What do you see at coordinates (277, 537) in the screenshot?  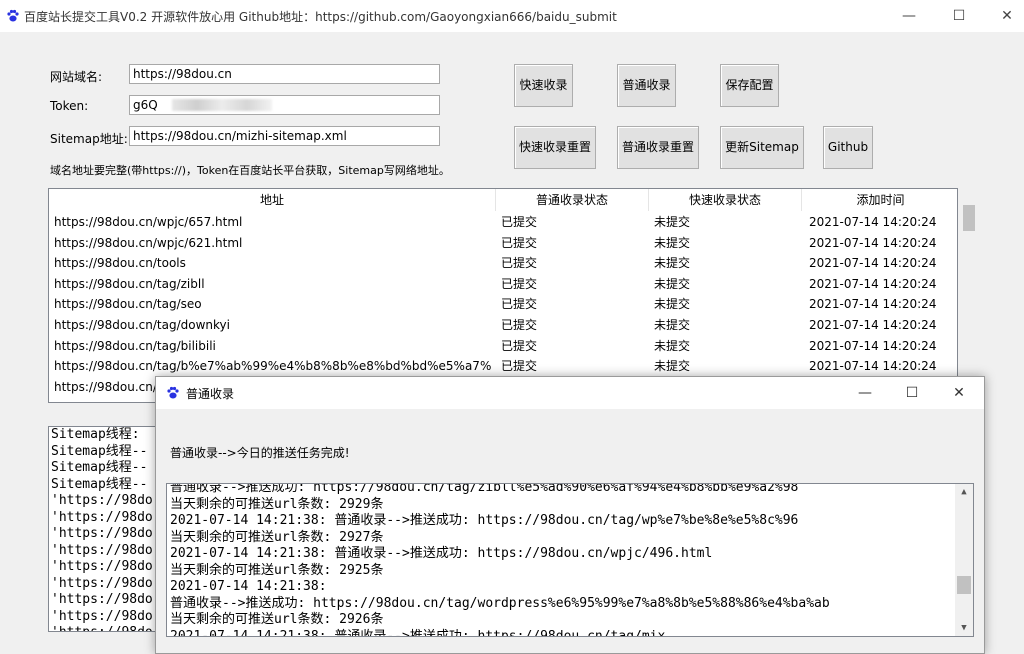 I see `log-line: 当天剩余的可推送url条数: 2927条` at bounding box center [277, 537].